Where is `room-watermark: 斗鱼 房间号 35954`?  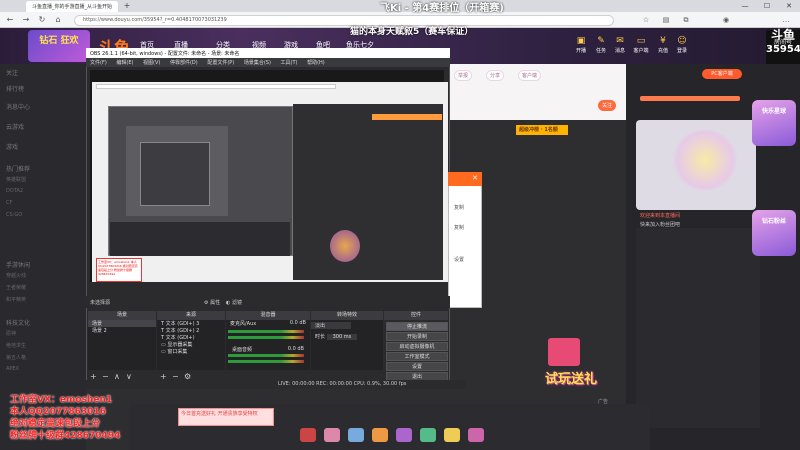 room-watermark: 斗鱼 房间号 35954 is located at coordinates (783, 46).